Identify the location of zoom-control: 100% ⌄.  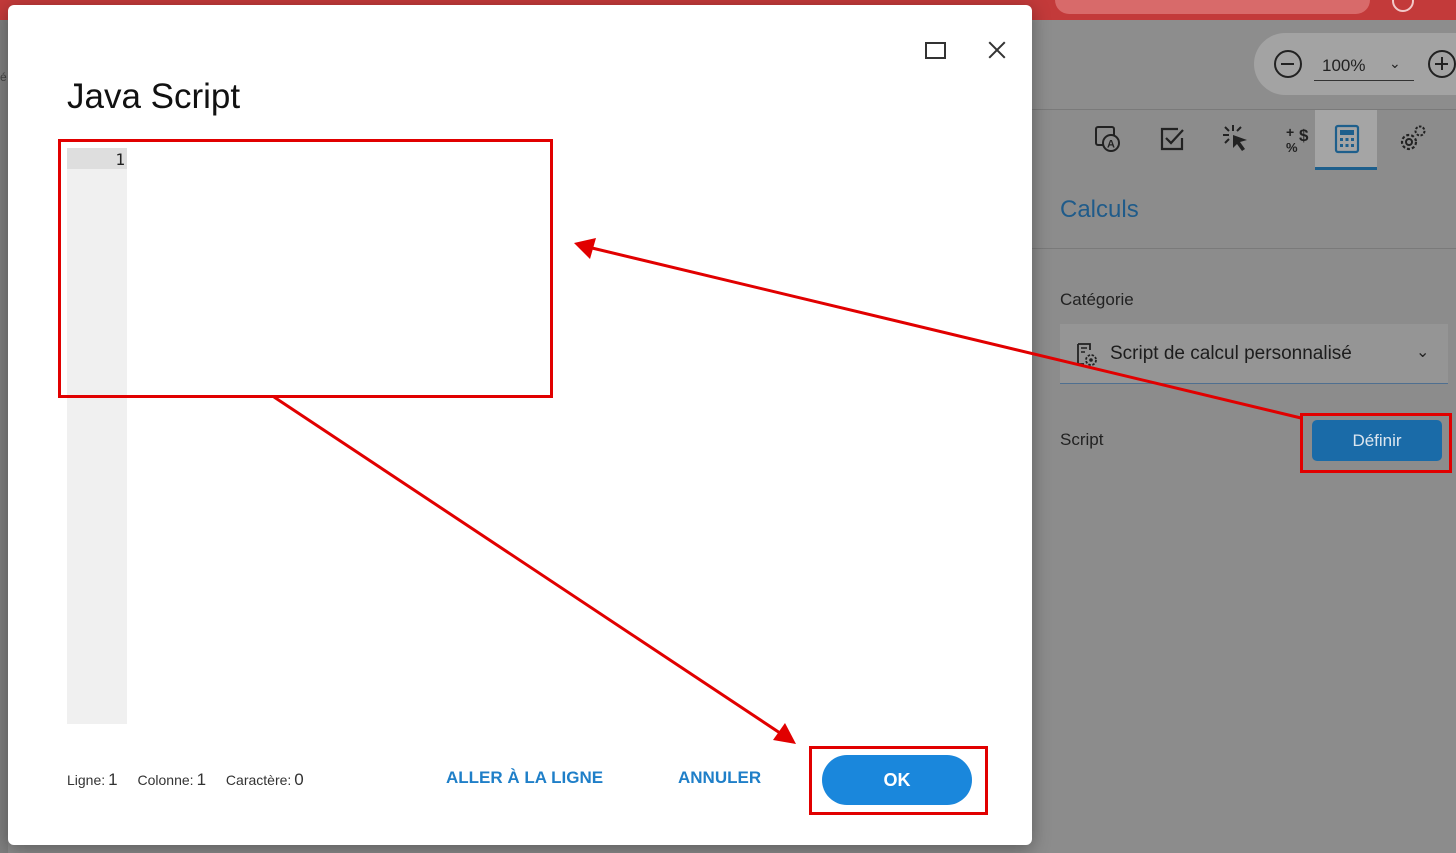
(1355, 64).